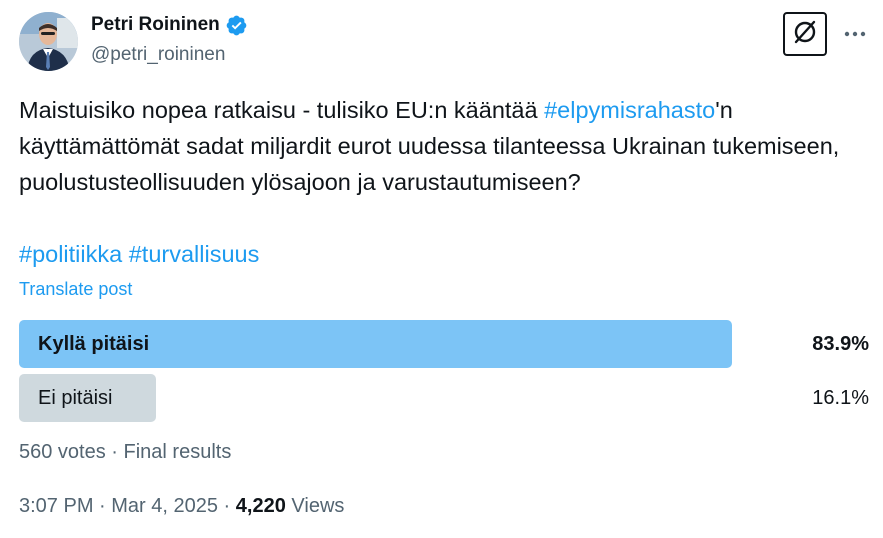  Describe the element at coordinates (62, 452) in the screenshot. I see `poll-vote-count: 560 votes` at that location.